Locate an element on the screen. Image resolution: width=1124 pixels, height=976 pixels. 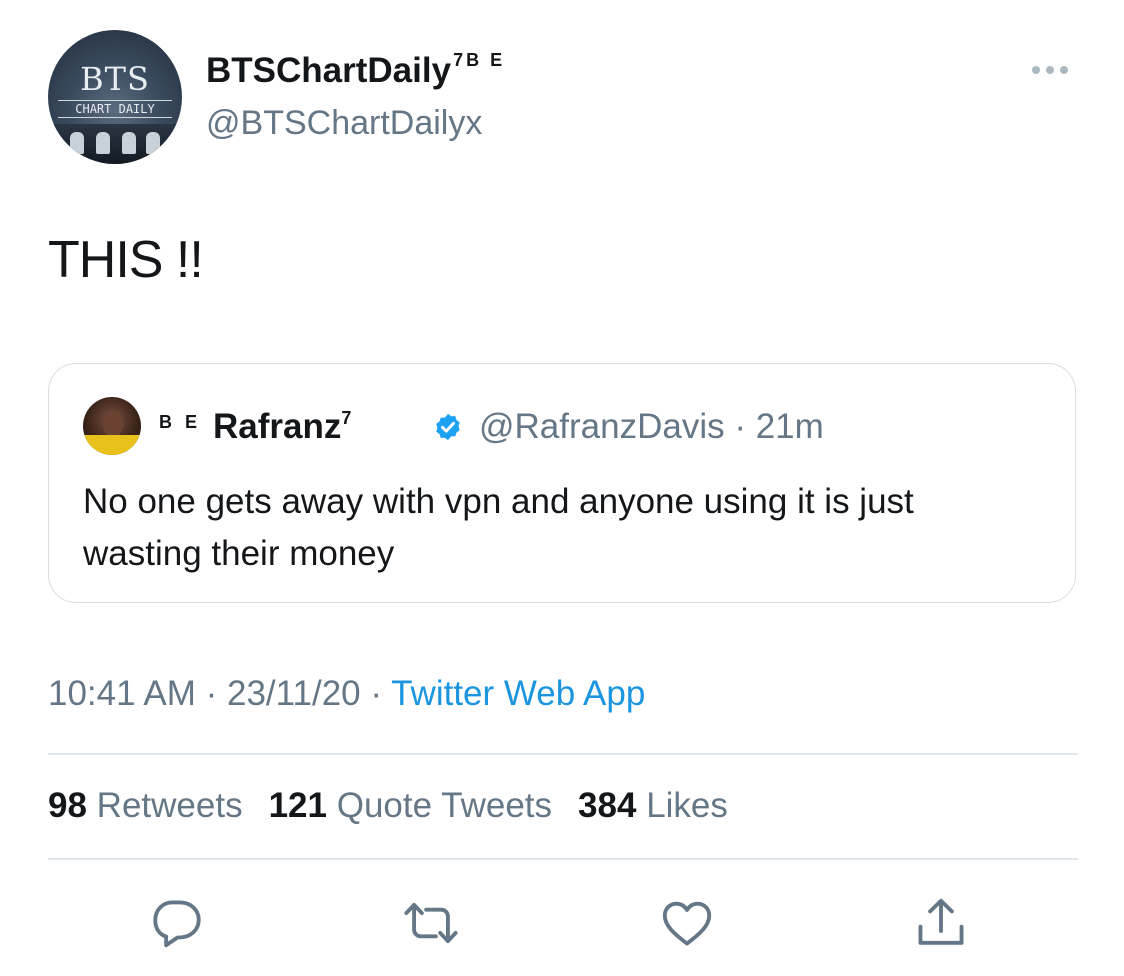
verified-badge-icon is located at coordinates (448, 427).